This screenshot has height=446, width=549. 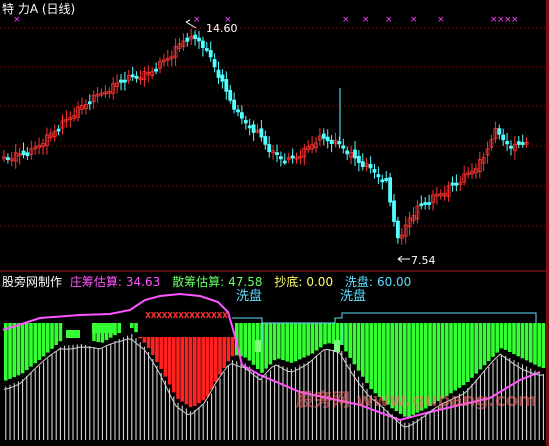 I want to click on cd-value: 0.00, so click(x=320, y=282).